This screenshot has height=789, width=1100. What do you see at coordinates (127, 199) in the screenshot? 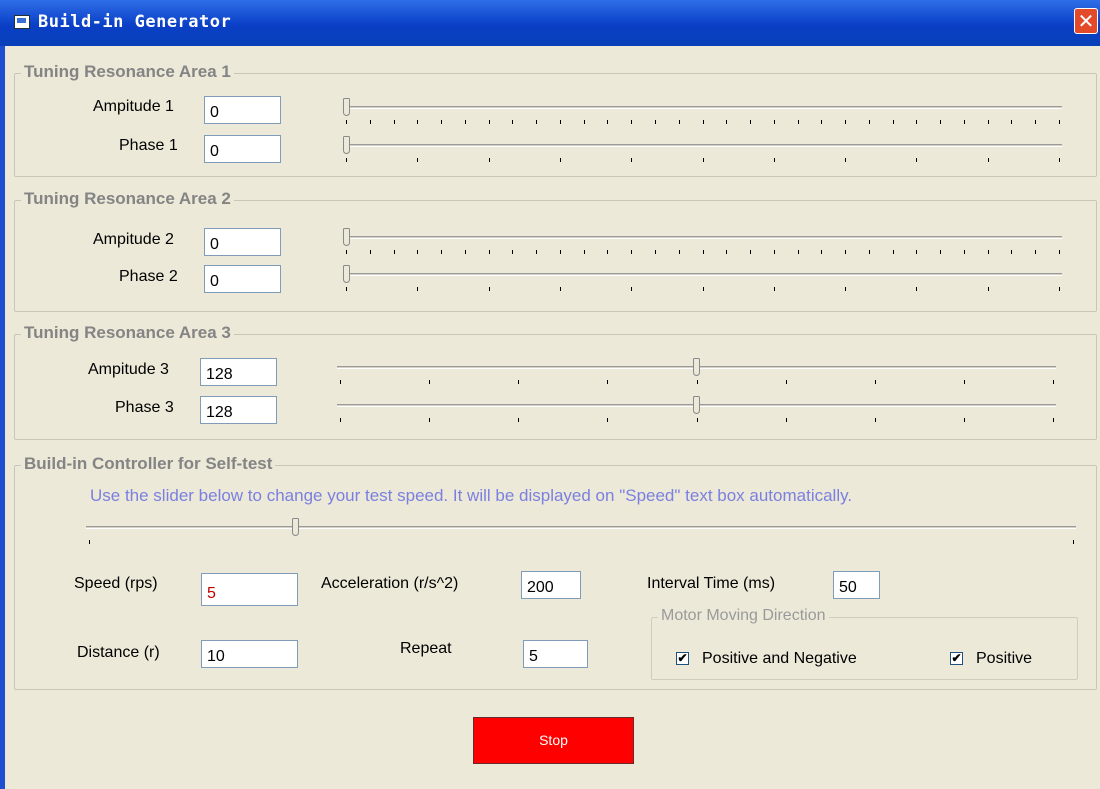
I see `tuning-area-2-title: Tuning Resonance Area 2` at bounding box center [127, 199].